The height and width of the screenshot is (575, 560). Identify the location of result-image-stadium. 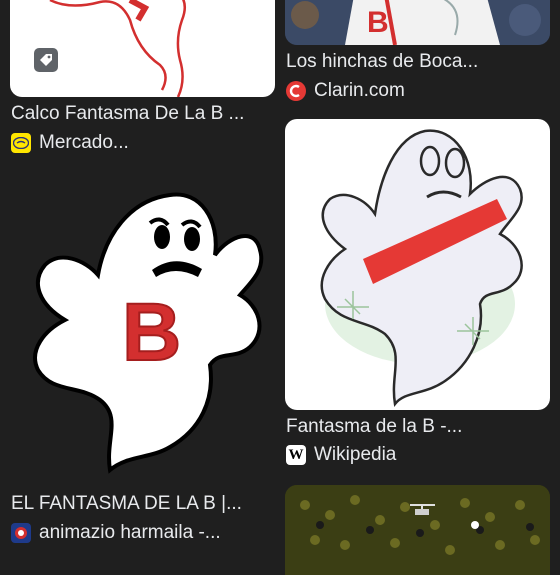
(417, 530).